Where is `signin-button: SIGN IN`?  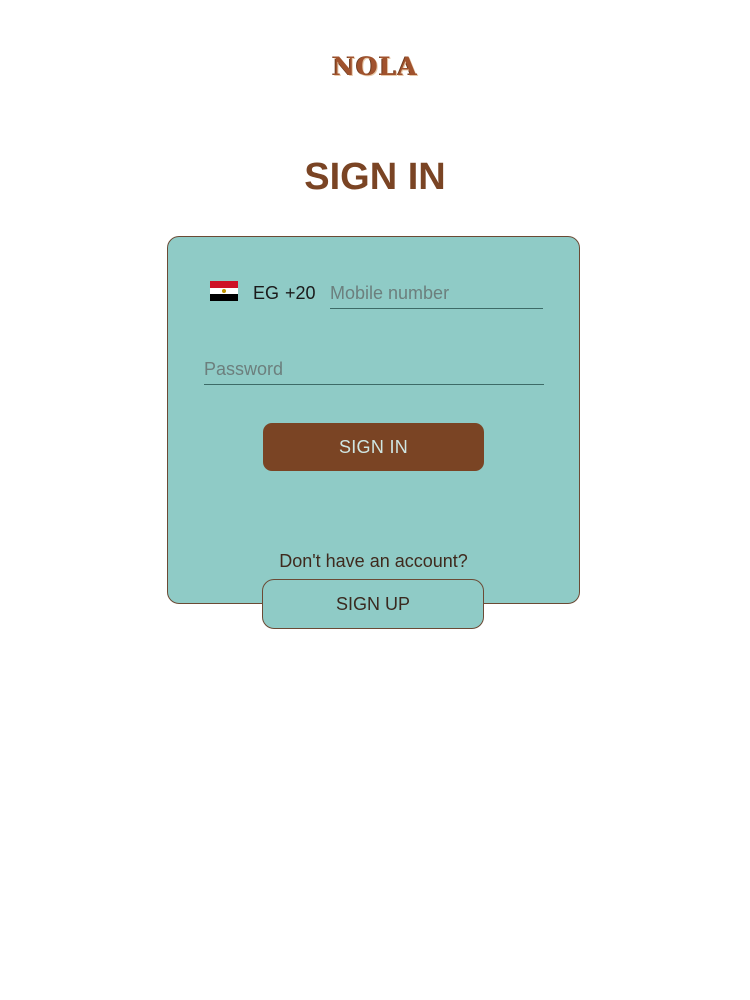 signin-button: SIGN IN is located at coordinates (373, 447).